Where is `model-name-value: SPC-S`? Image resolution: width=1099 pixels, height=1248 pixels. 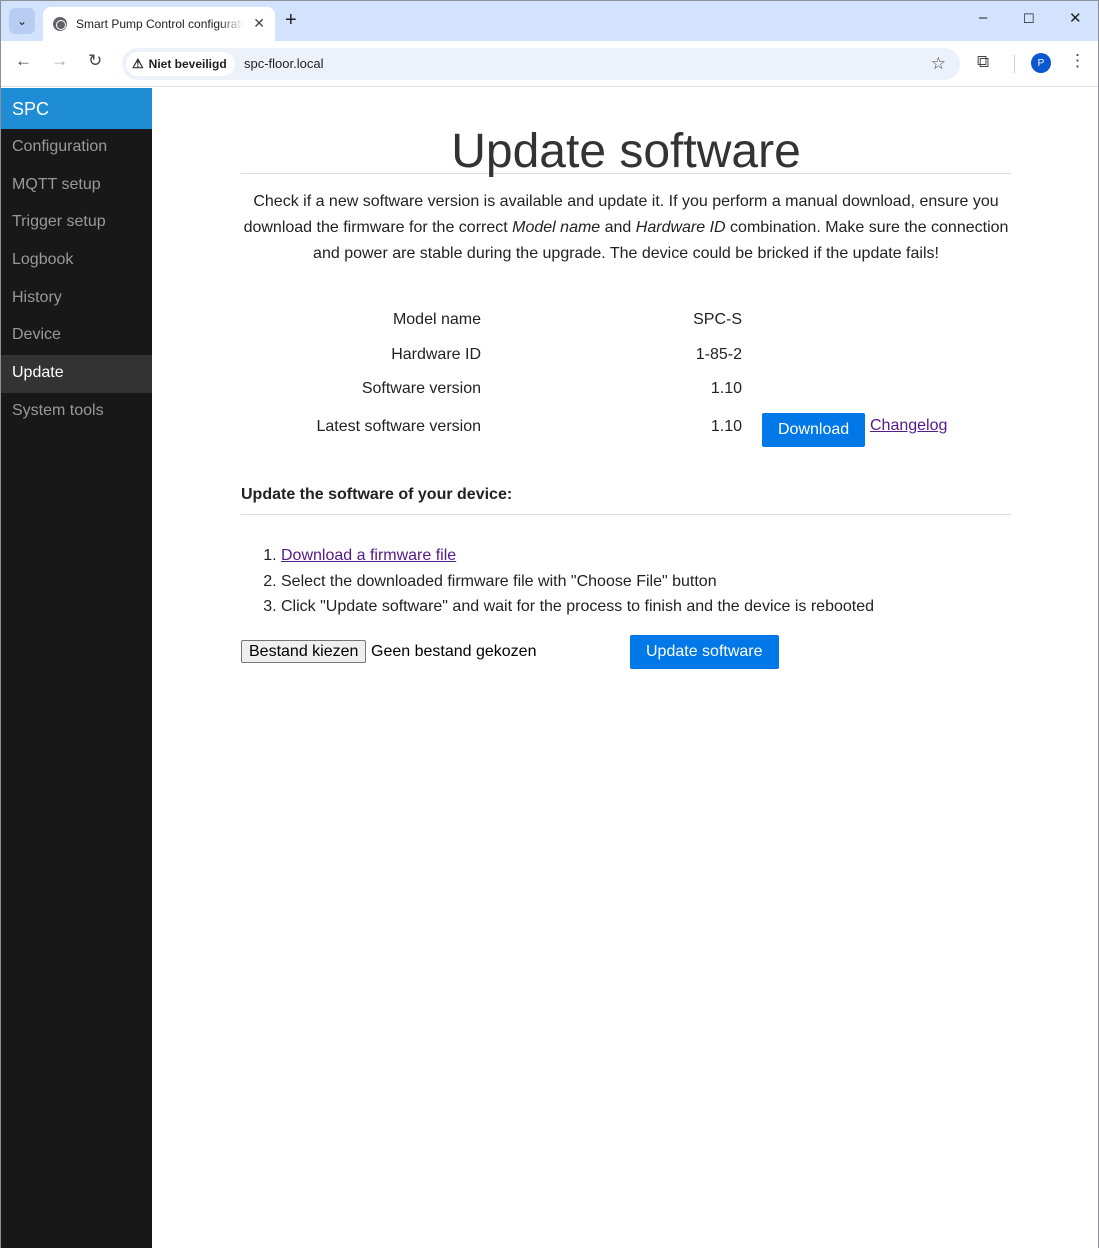
model-name-value: SPC-S is located at coordinates (717, 319).